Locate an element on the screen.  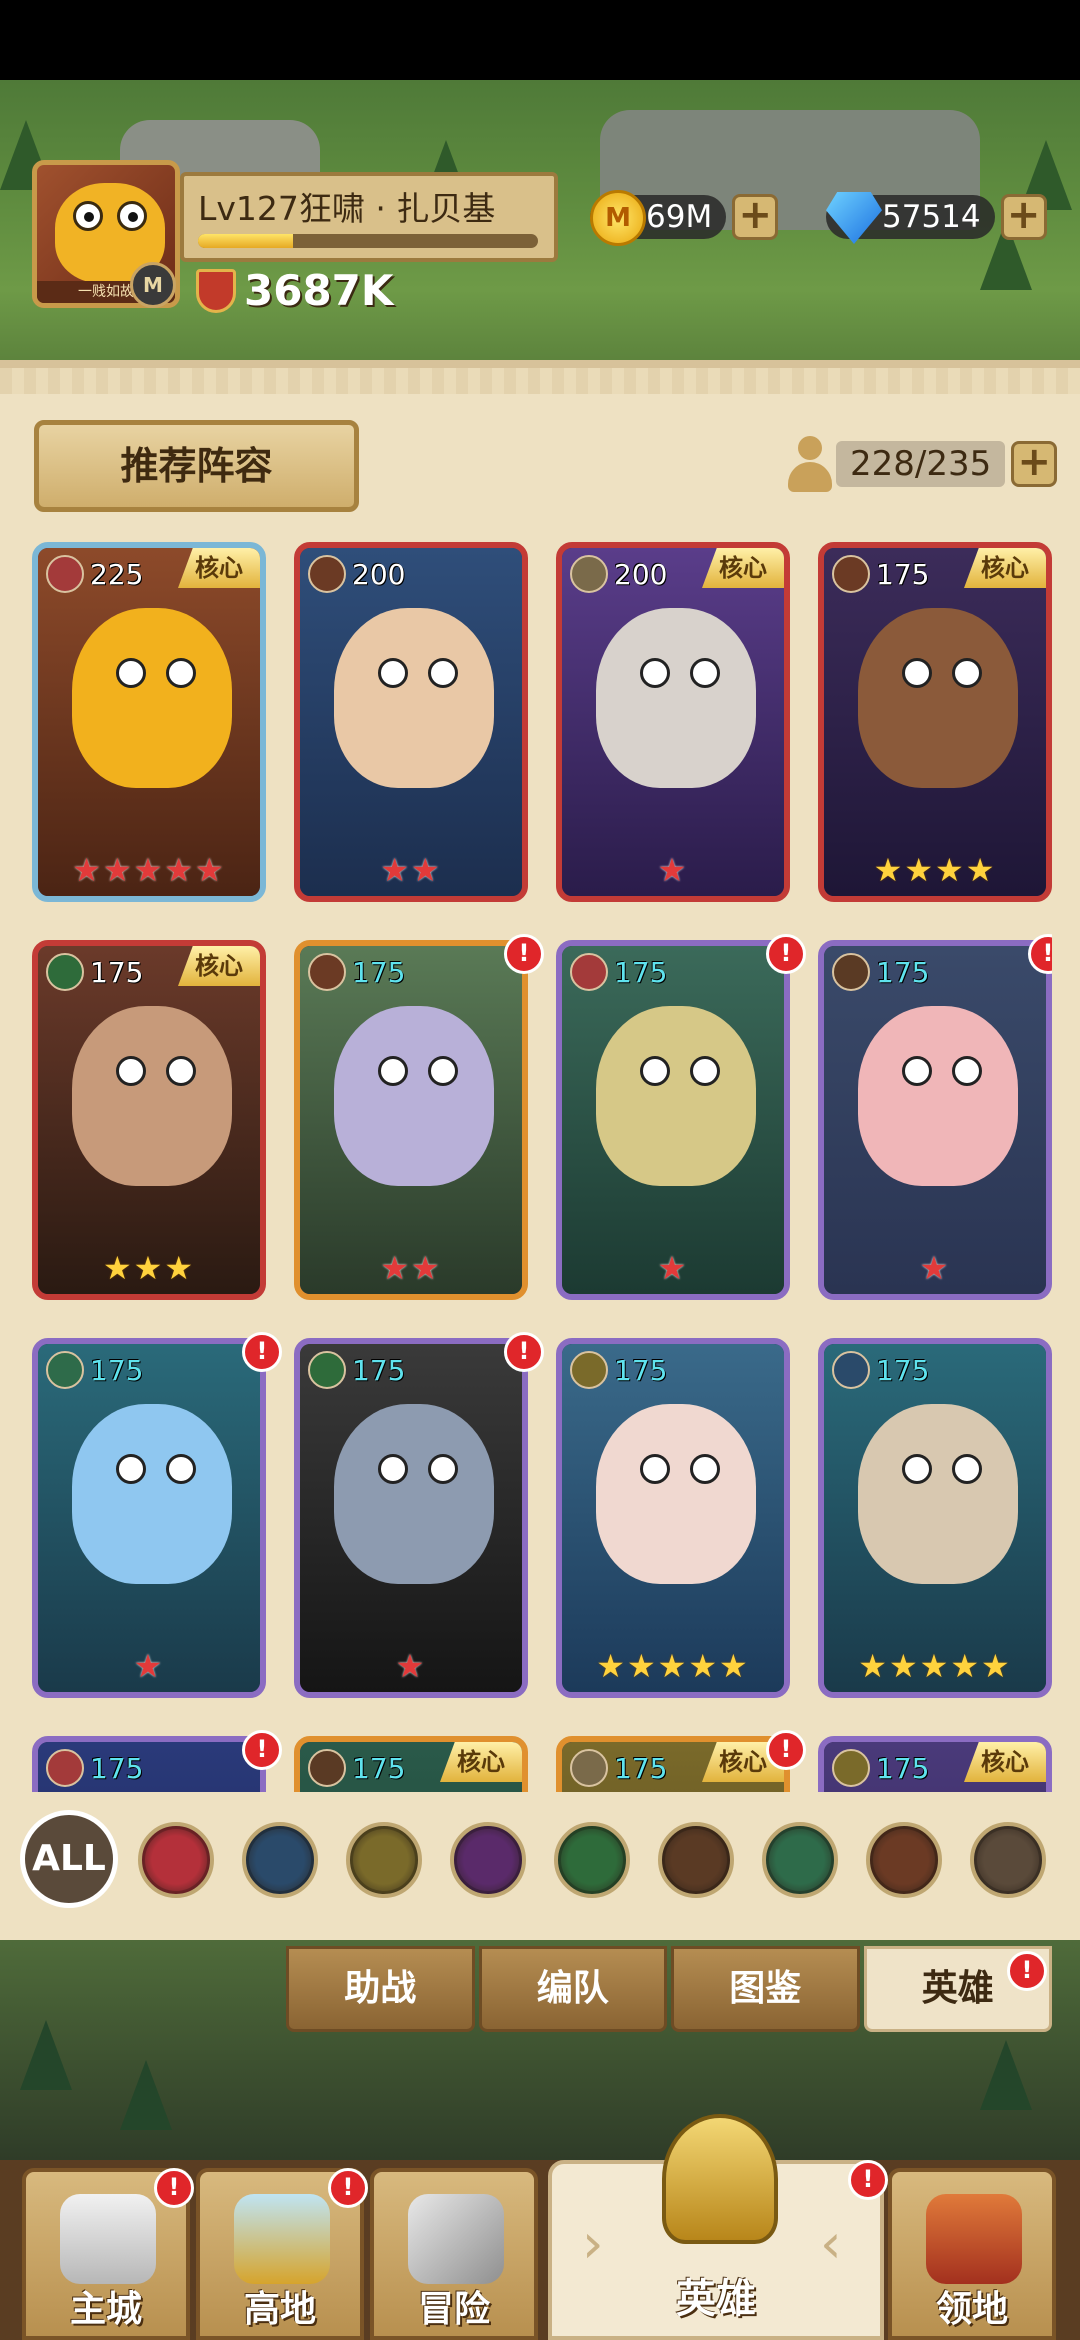
status-bar is located at coordinates (540, 40).